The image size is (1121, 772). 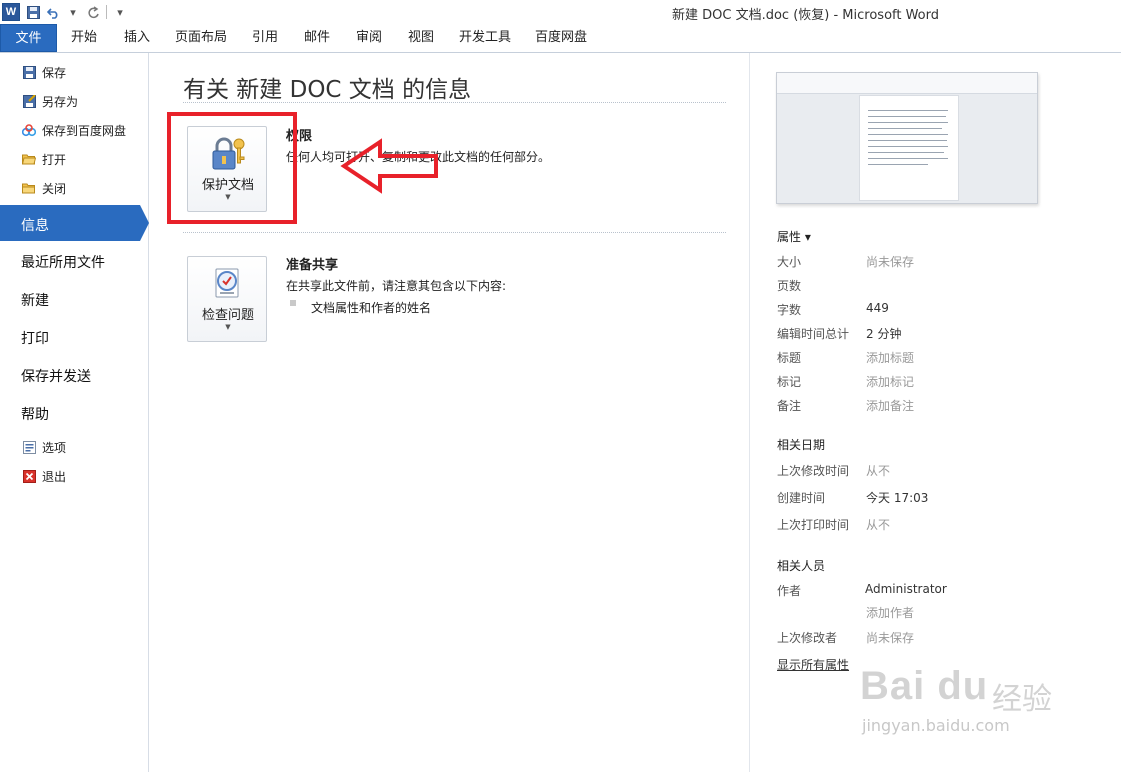 I want to click on close-folder-icon, so click(x=29, y=188).